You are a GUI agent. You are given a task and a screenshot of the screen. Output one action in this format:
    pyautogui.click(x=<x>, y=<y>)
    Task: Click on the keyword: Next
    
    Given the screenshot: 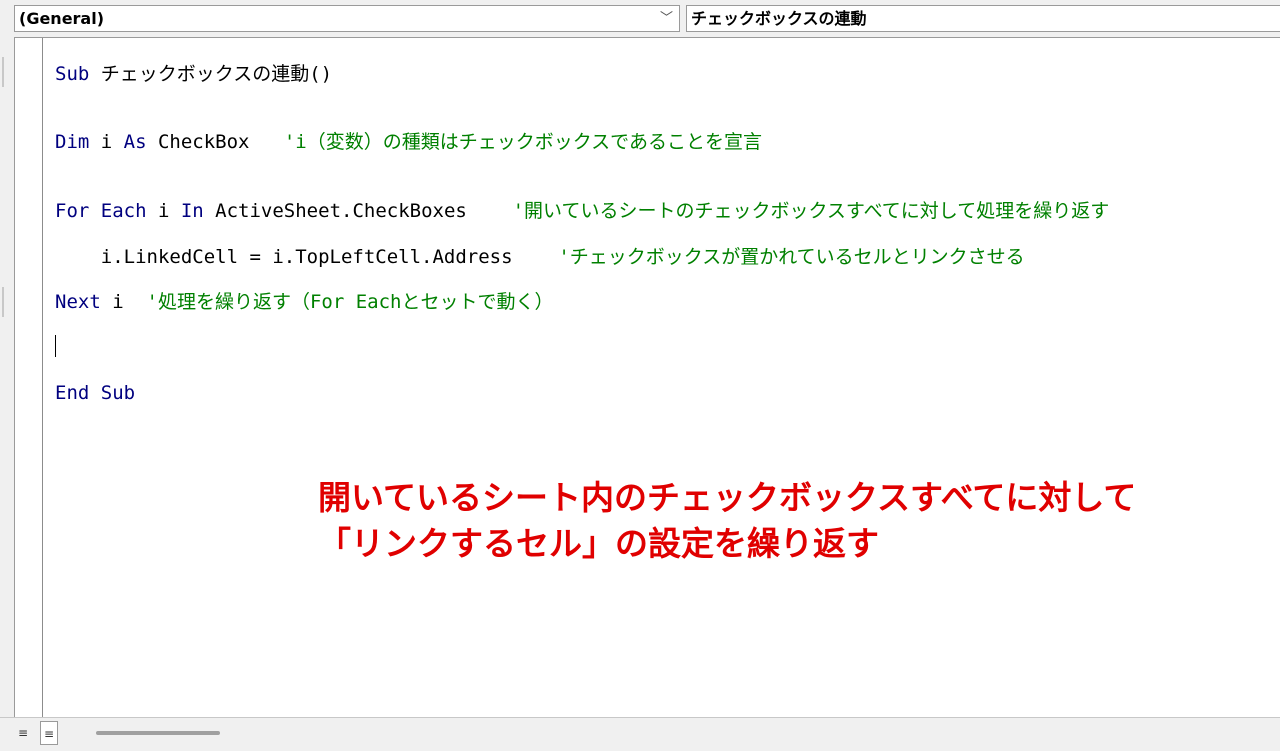 What is the action you would take?
    pyautogui.click(x=78, y=302)
    